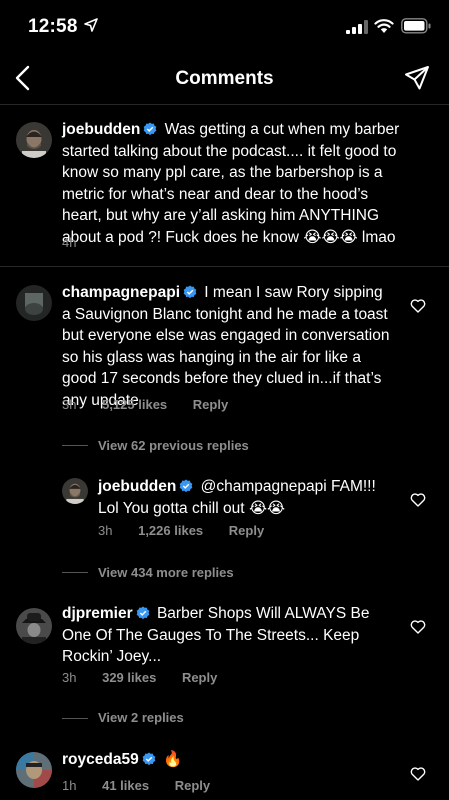  I want to click on caption-time: 4h, so click(69, 242).